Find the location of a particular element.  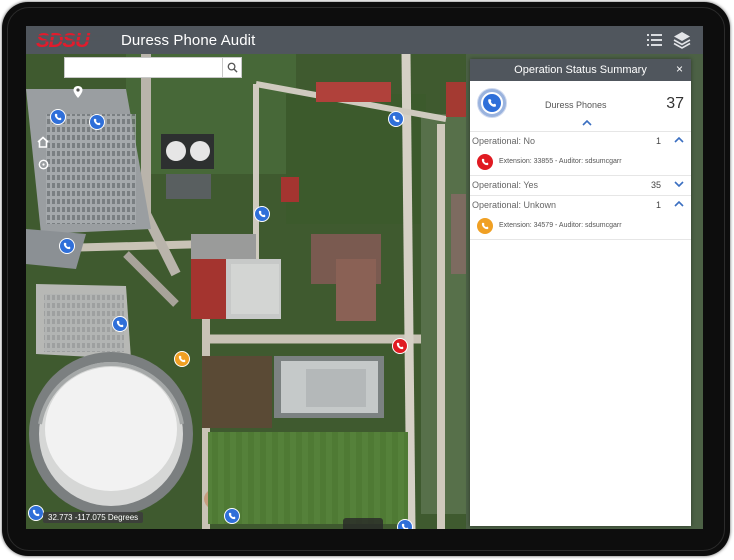

home-button is located at coordinates (43, 142).